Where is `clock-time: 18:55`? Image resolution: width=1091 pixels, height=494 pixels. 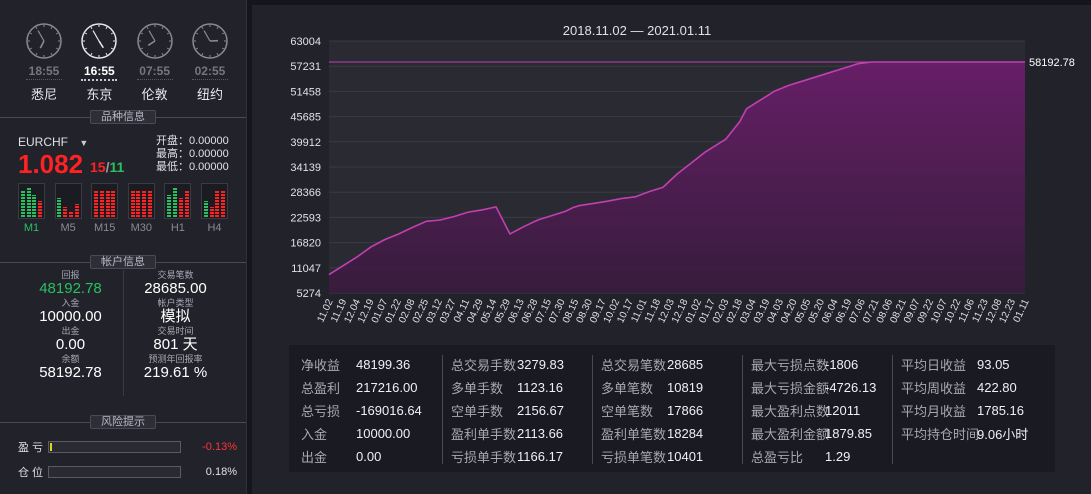 clock-time: 18:55 is located at coordinates (44, 71).